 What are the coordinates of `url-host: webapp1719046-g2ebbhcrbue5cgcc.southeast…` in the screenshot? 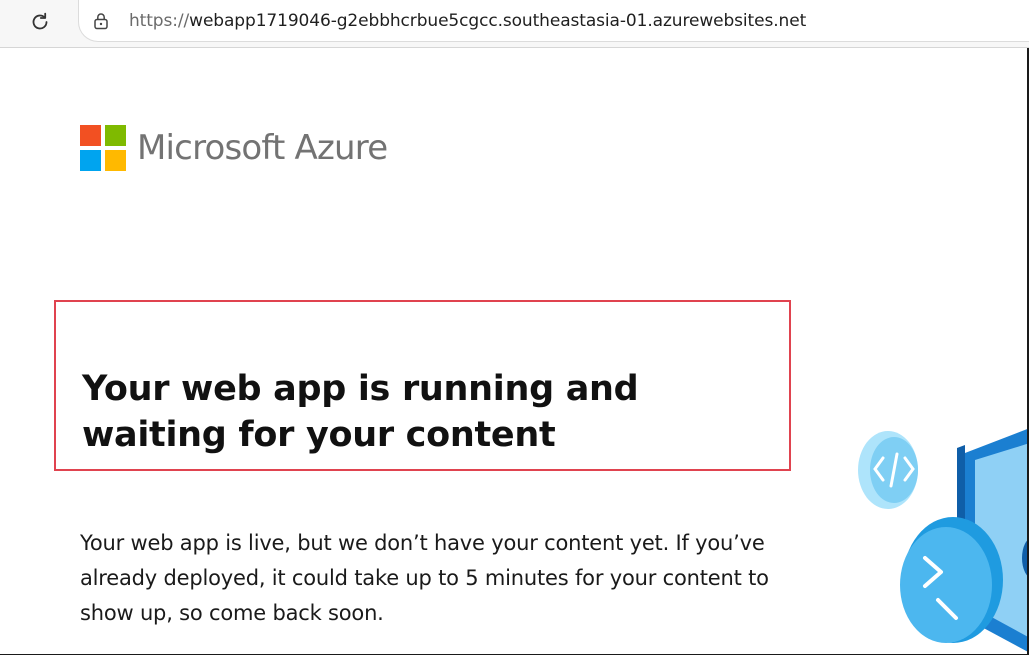 It's located at (498, 21).